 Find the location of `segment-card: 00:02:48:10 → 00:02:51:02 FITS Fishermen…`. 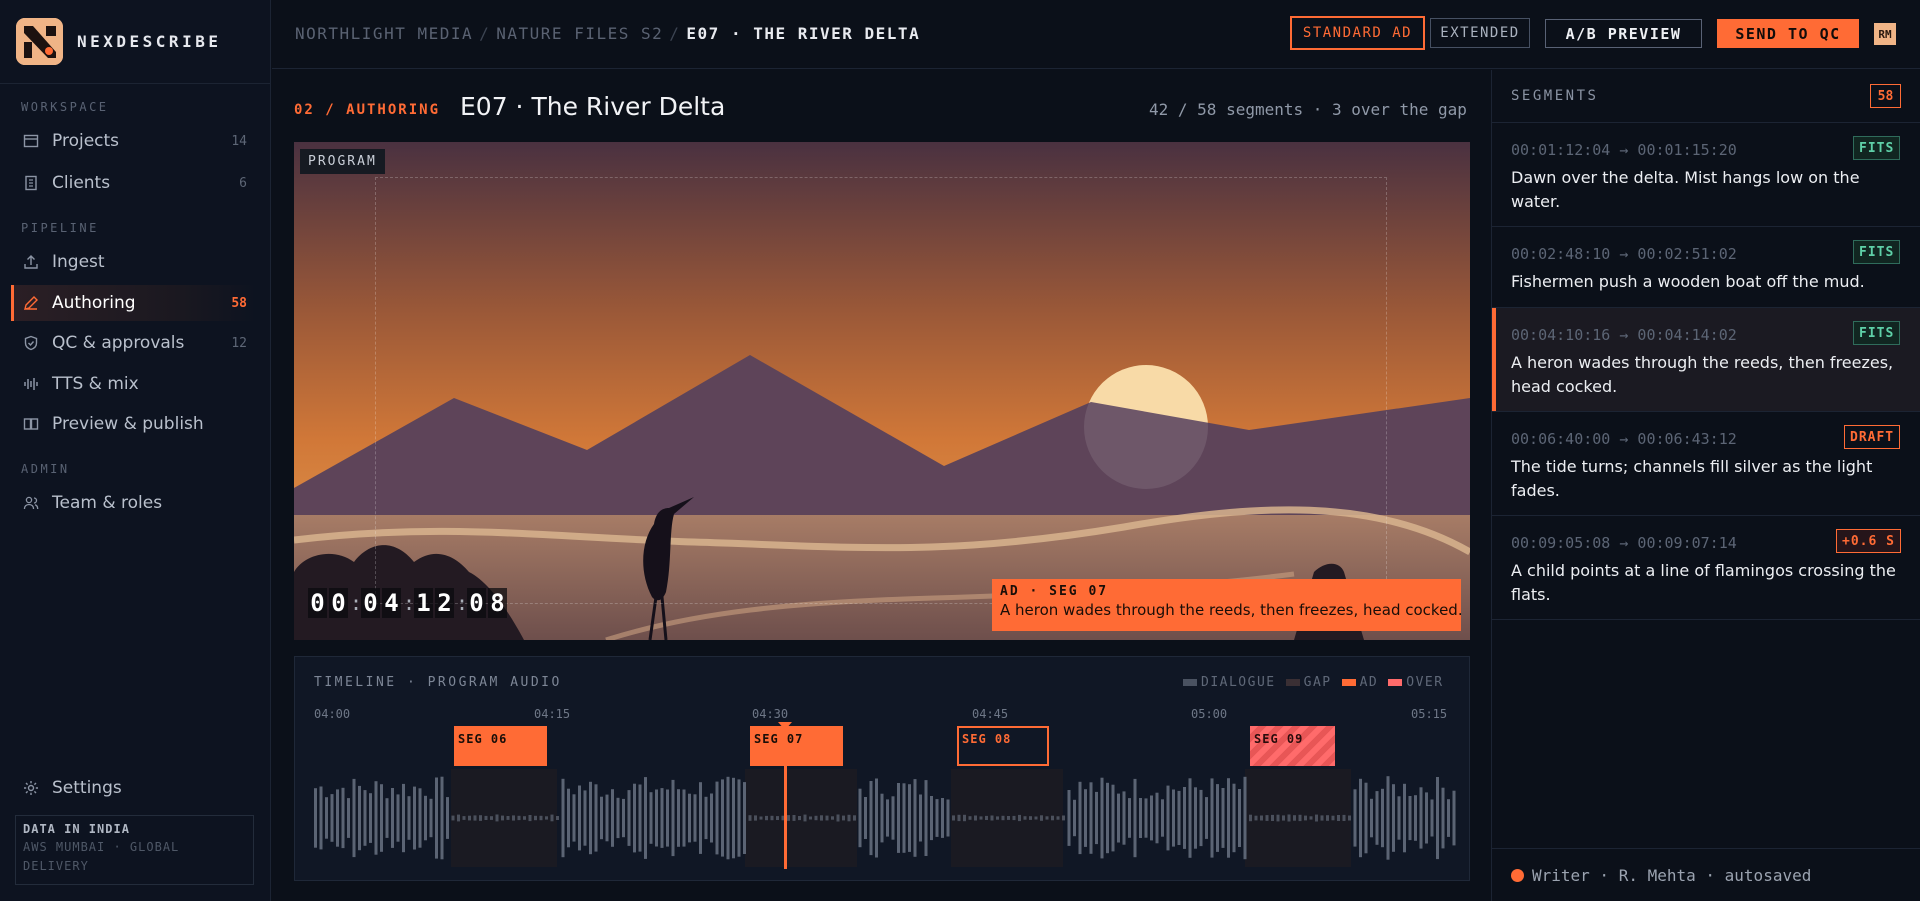

segment-card: 00:02:48:10 → 00:02:51:02 FITS Fishermen… is located at coordinates (1706, 266).